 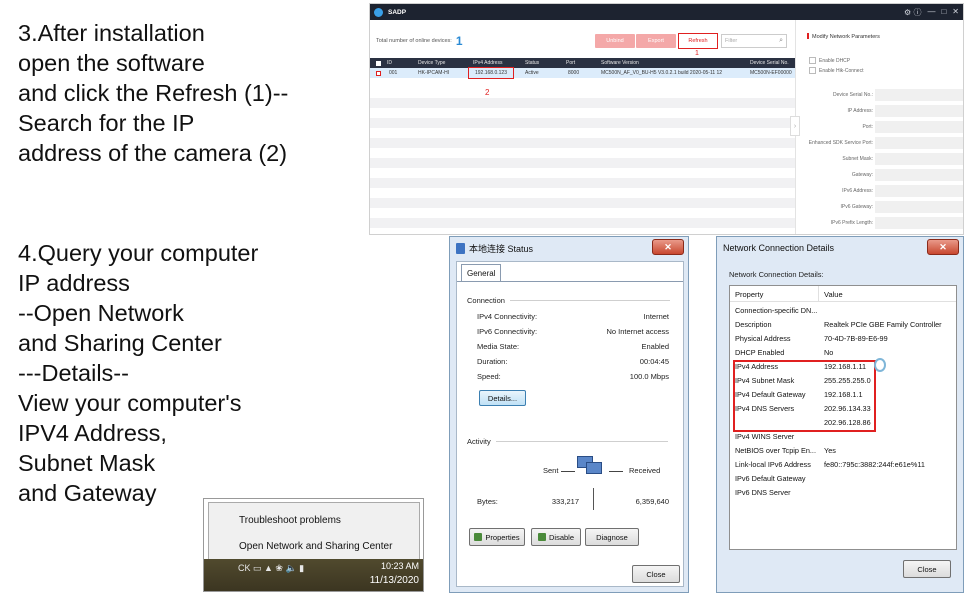 I want to click on diagnose-button: Diagnose, so click(x=612, y=537).